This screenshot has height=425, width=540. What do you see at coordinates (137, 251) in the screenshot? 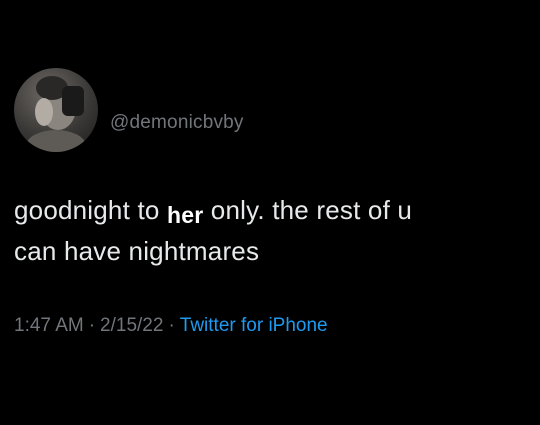
I see `tweet-text-line-2: can have nightmares` at bounding box center [137, 251].